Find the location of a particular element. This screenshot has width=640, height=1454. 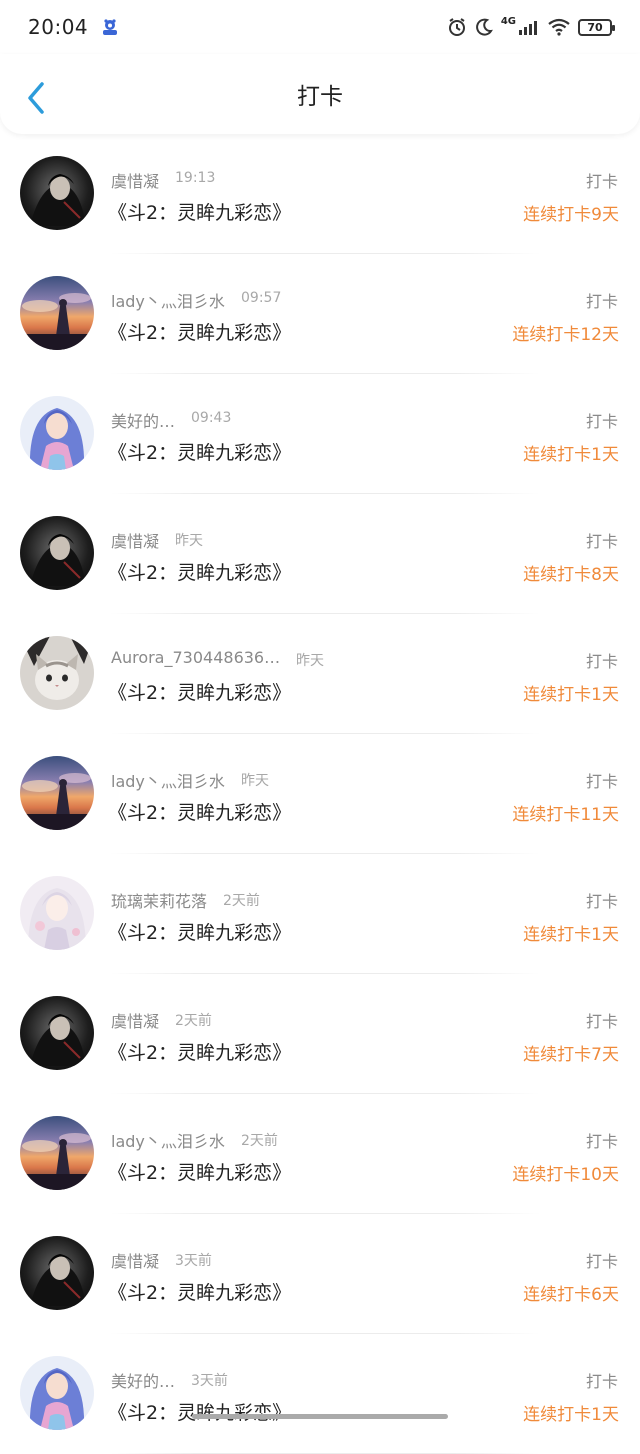

cat-avatar is located at coordinates (57, 673).